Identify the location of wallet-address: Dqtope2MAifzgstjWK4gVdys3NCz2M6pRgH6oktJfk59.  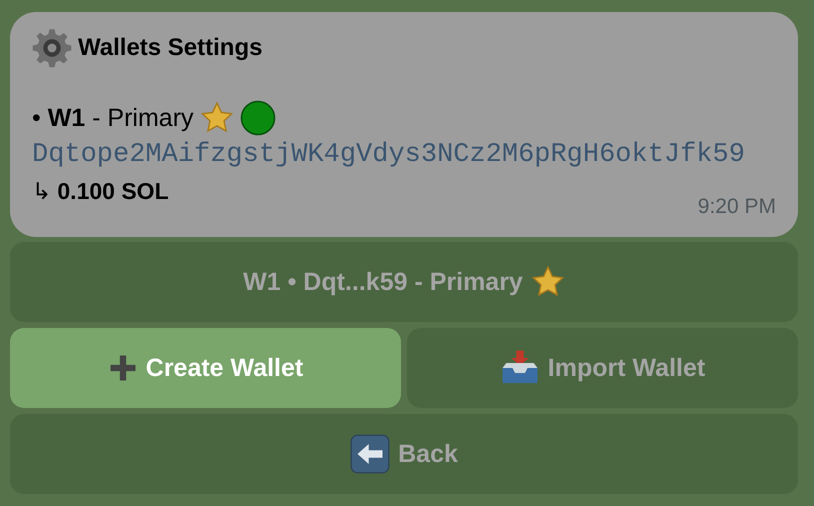
(389, 155).